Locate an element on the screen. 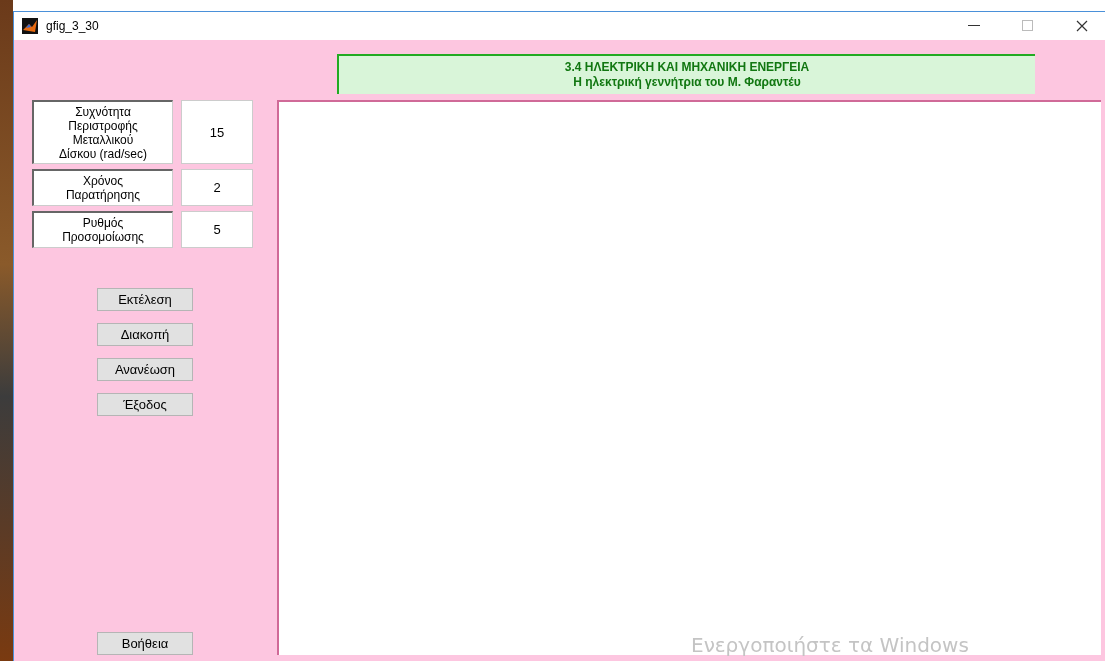  banner-subtitle: Η ηλεκτρική γεννήτρια του Μ. Φαραντέυ is located at coordinates (687, 82).